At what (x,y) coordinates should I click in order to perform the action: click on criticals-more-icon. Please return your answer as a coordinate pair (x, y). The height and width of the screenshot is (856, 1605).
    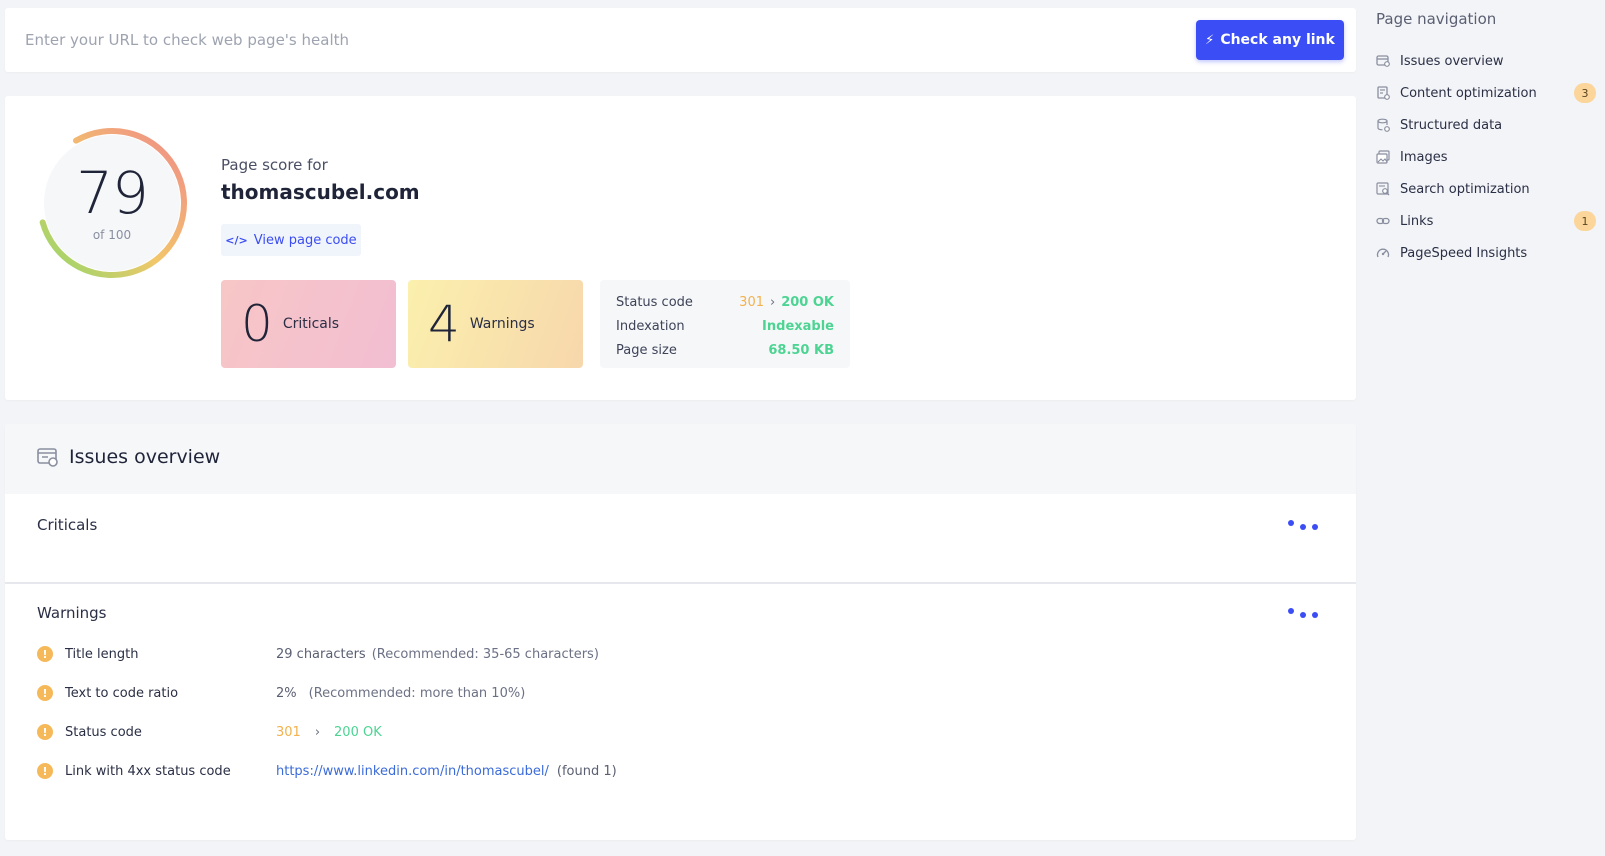
    Looking at the image, I should click on (1303, 525).